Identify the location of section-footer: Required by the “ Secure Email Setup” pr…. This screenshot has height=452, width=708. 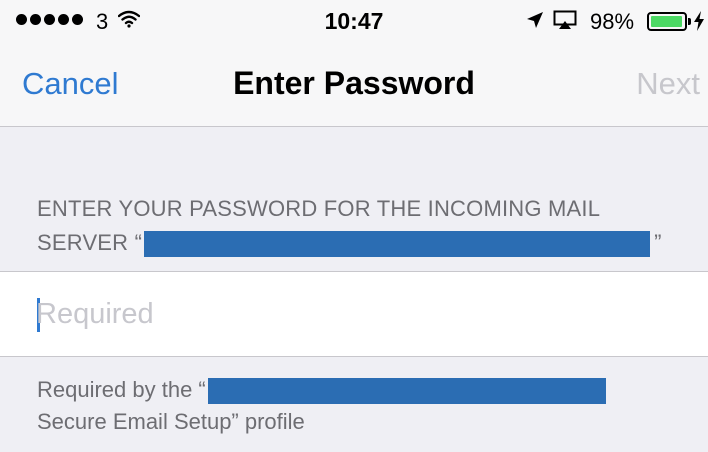
(357, 406).